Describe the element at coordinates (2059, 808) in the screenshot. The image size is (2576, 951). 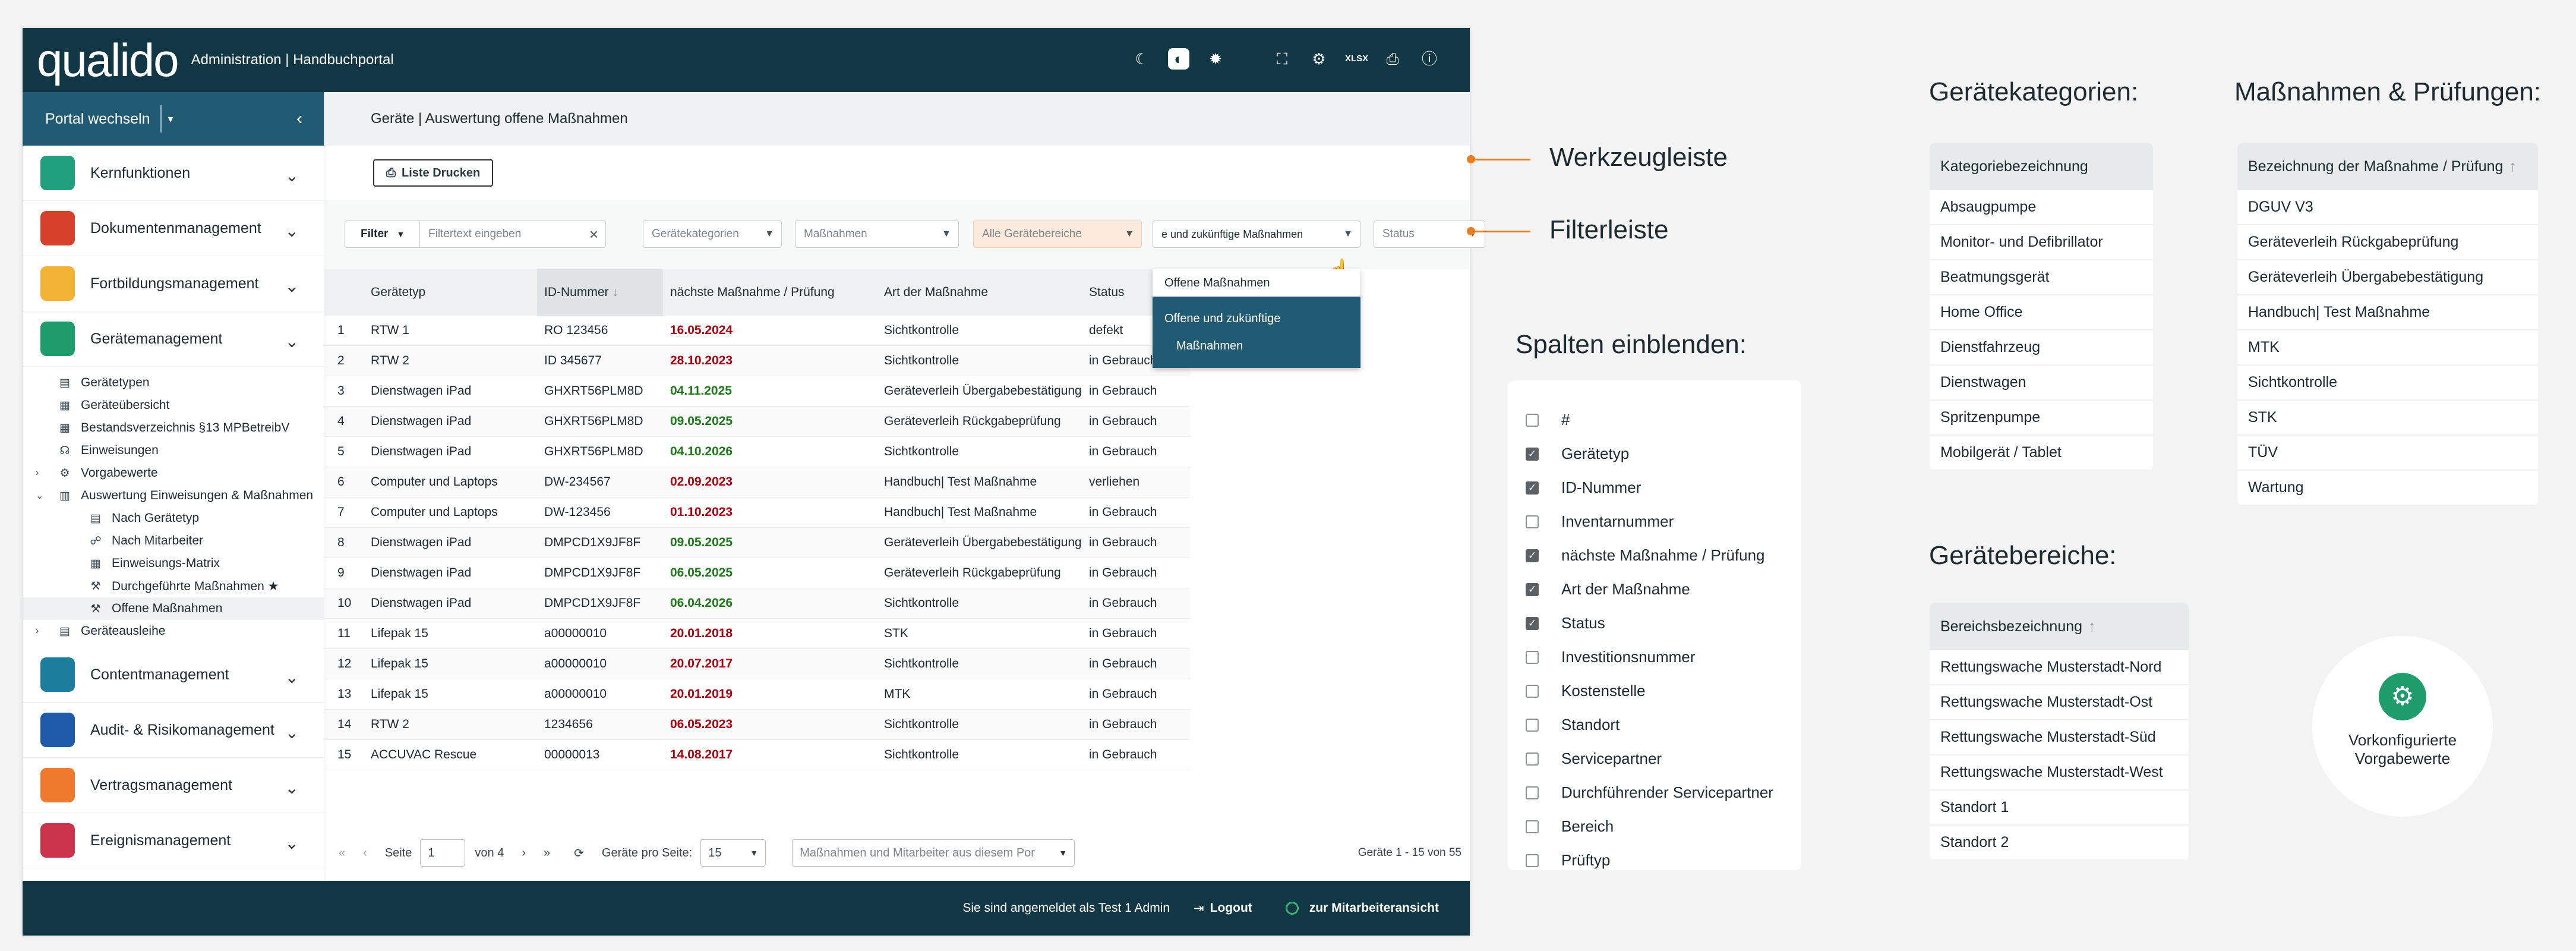
I see `list-item: Standort 1` at that location.